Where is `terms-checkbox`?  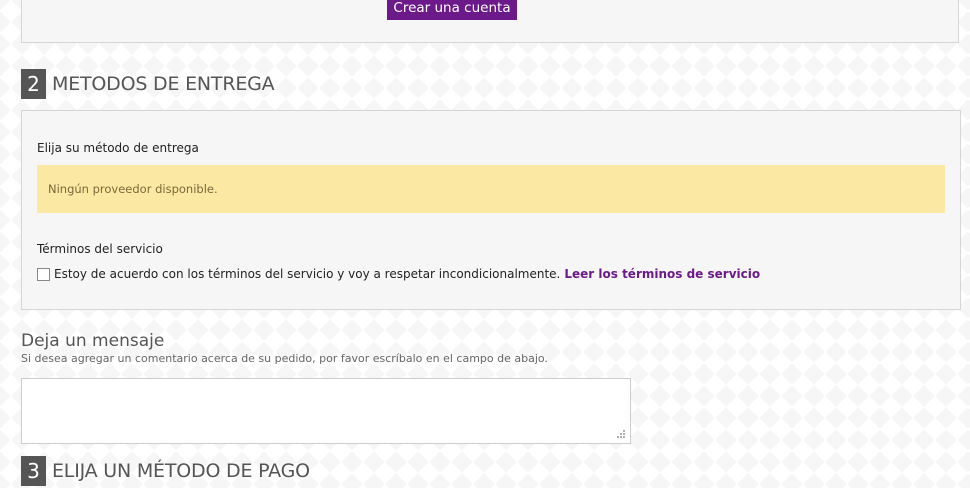 terms-checkbox is located at coordinates (43, 274).